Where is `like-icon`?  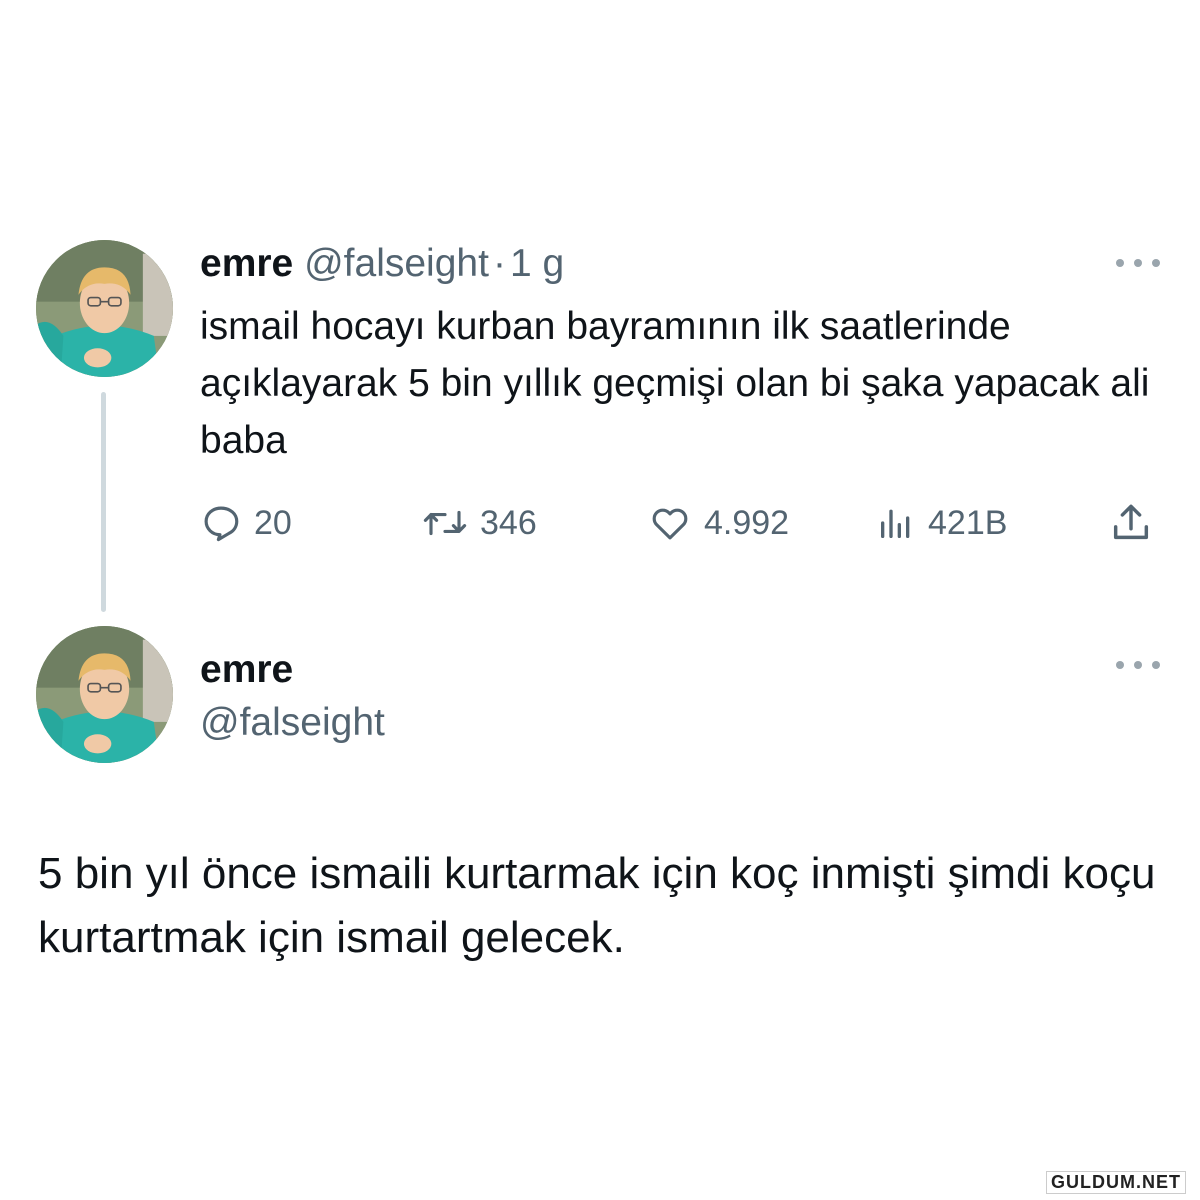 like-icon is located at coordinates (670, 524).